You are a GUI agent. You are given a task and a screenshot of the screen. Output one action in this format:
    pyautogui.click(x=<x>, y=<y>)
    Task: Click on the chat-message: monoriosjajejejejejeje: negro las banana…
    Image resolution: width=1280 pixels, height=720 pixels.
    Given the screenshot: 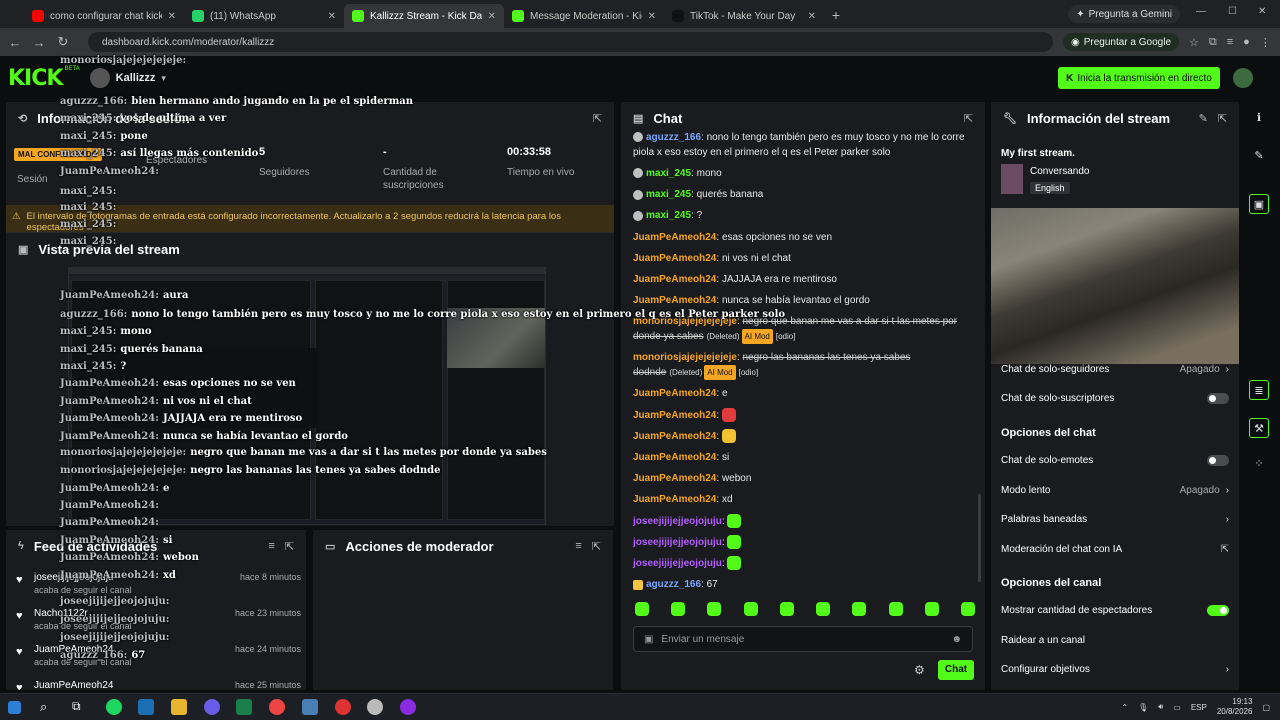 What is the action you would take?
    pyautogui.click(x=802, y=365)
    